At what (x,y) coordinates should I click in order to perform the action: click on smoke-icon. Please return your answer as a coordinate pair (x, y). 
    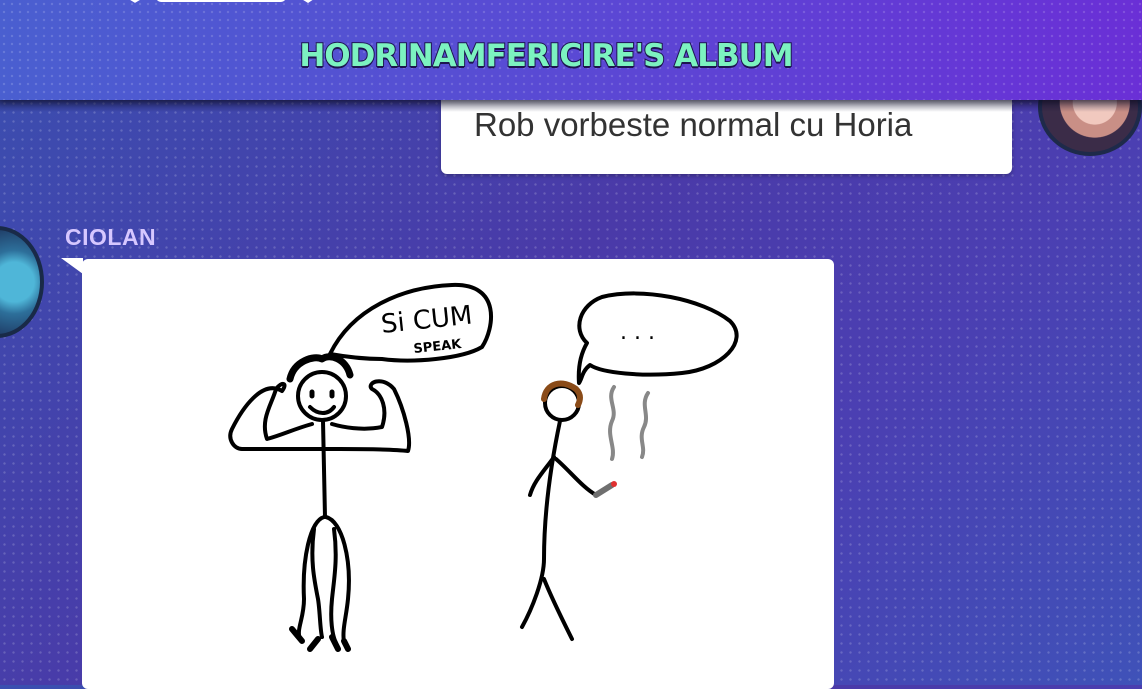
    Looking at the image, I should click on (629, 423).